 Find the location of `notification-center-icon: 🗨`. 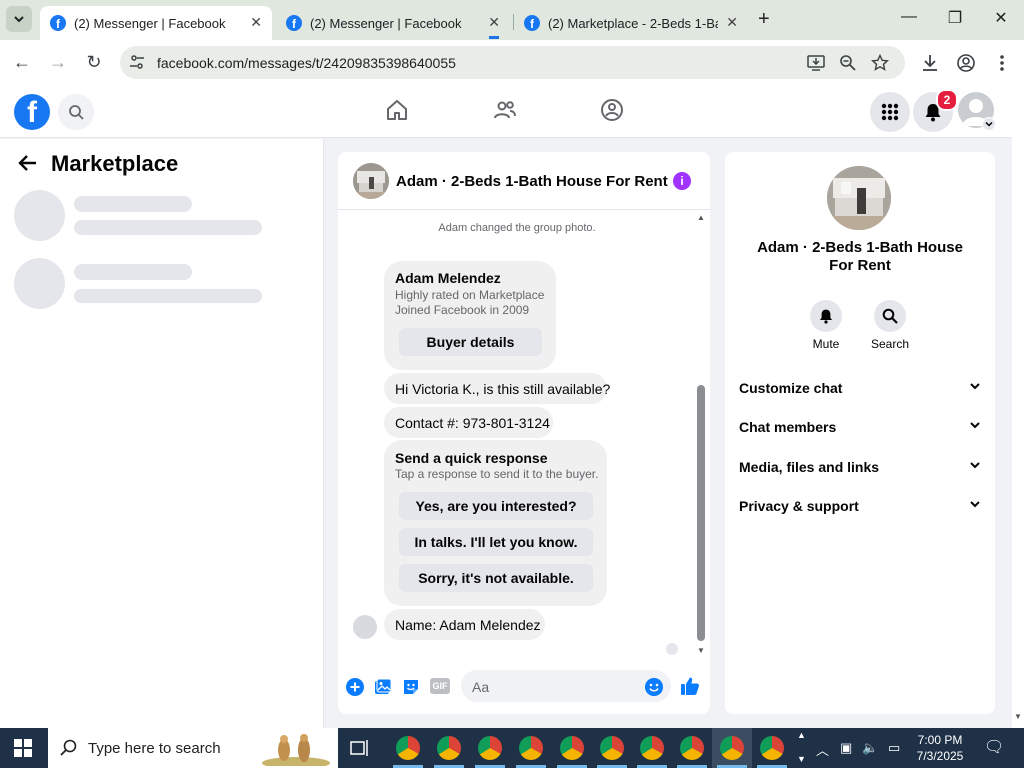

notification-center-icon: 🗨 is located at coordinates (994, 747).